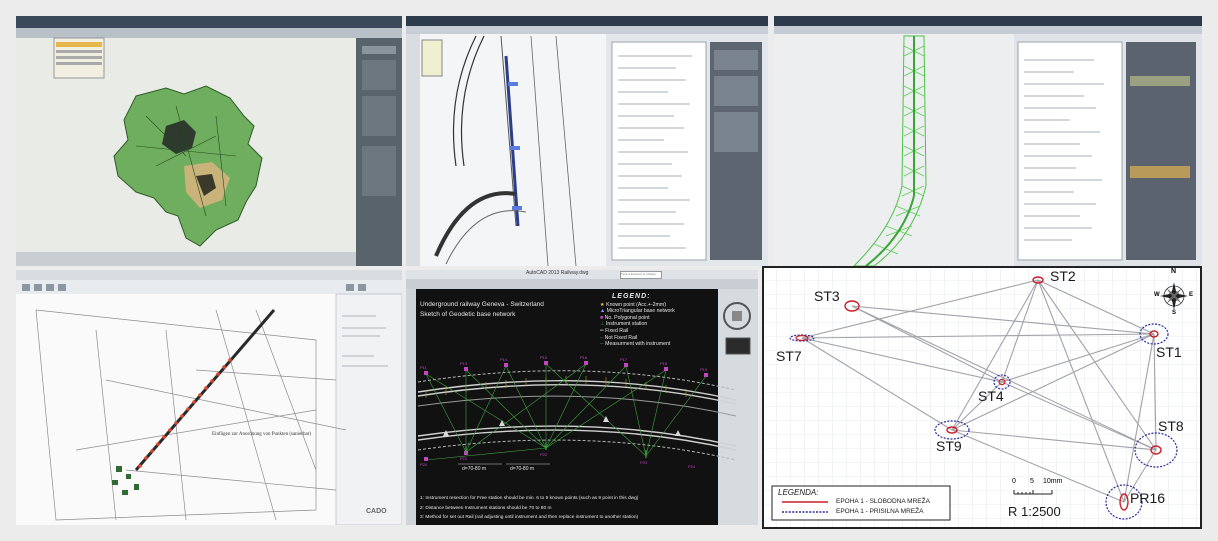  I want to click on scale-tick-0: 0, so click(1014, 481).